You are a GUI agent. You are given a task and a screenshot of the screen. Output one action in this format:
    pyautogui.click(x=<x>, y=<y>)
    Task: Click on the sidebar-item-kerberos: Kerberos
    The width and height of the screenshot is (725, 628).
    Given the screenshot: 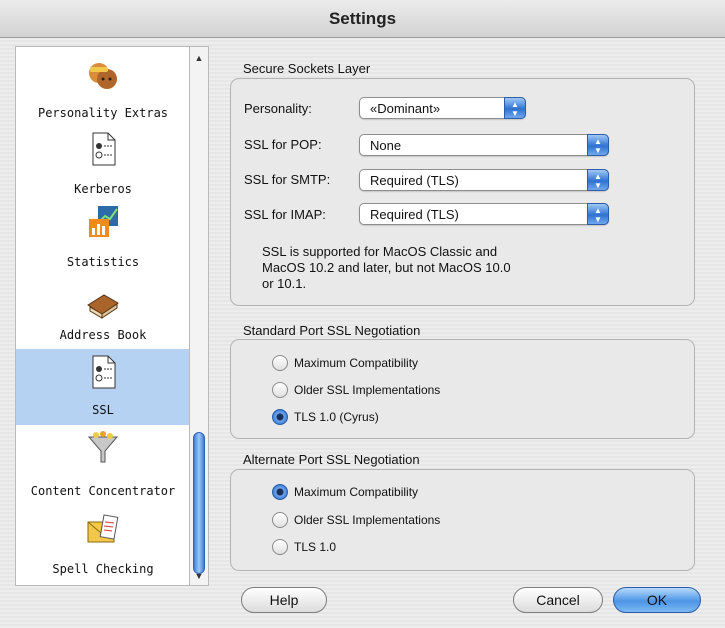 What is the action you would take?
    pyautogui.click(x=103, y=163)
    